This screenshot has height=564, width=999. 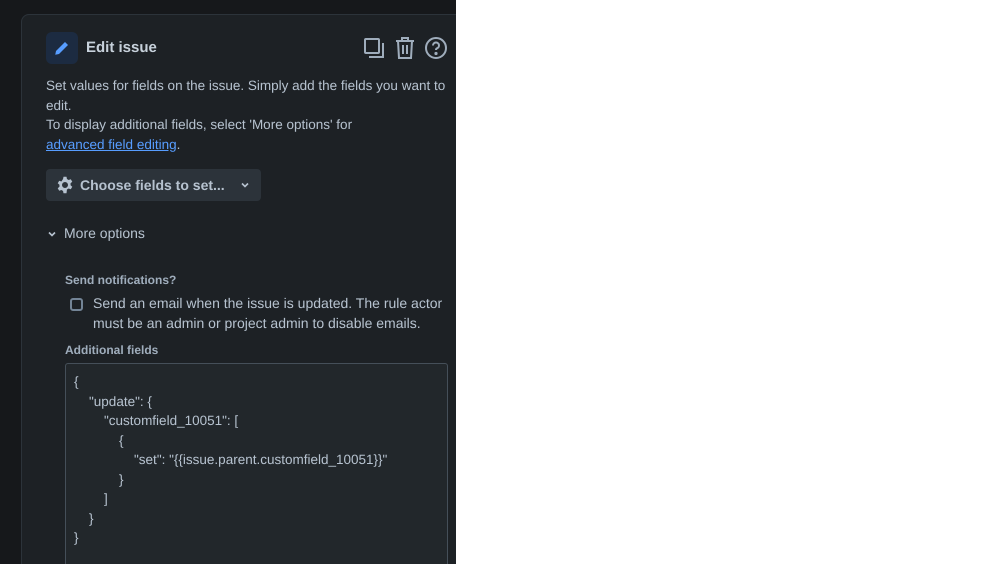 What do you see at coordinates (268, 313) in the screenshot?
I see `checkbox-label: Send an email when the issue is updated. The rule actor must be an admin or project admin to disable emails.` at bounding box center [268, 313].